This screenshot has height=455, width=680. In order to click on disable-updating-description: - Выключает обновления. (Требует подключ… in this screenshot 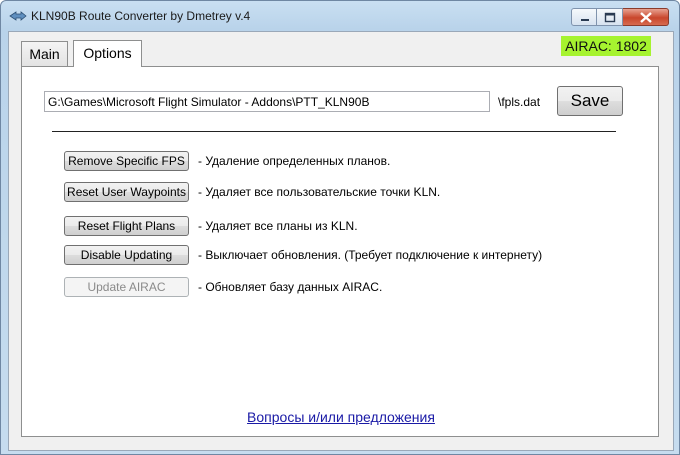, I will do `click(370, 255)`.